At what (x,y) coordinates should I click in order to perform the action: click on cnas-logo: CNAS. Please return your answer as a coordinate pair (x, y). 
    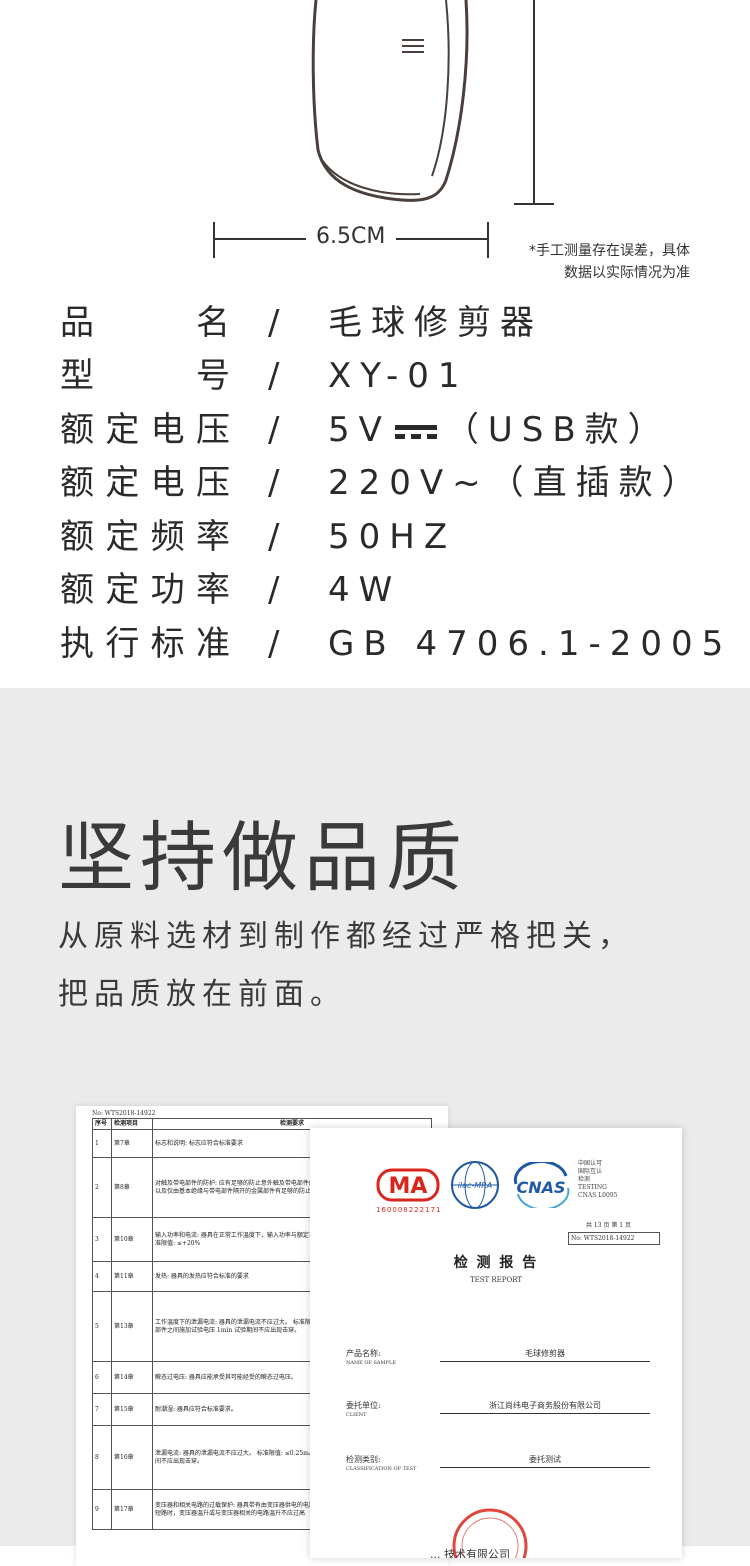
    Looking at the image, I should click on (541, 1185).